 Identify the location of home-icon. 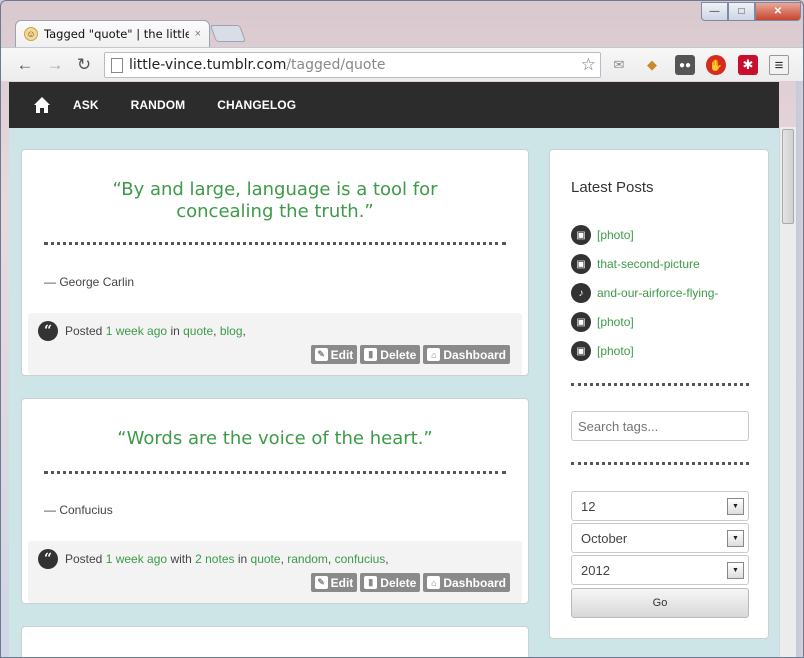
(42, 105).